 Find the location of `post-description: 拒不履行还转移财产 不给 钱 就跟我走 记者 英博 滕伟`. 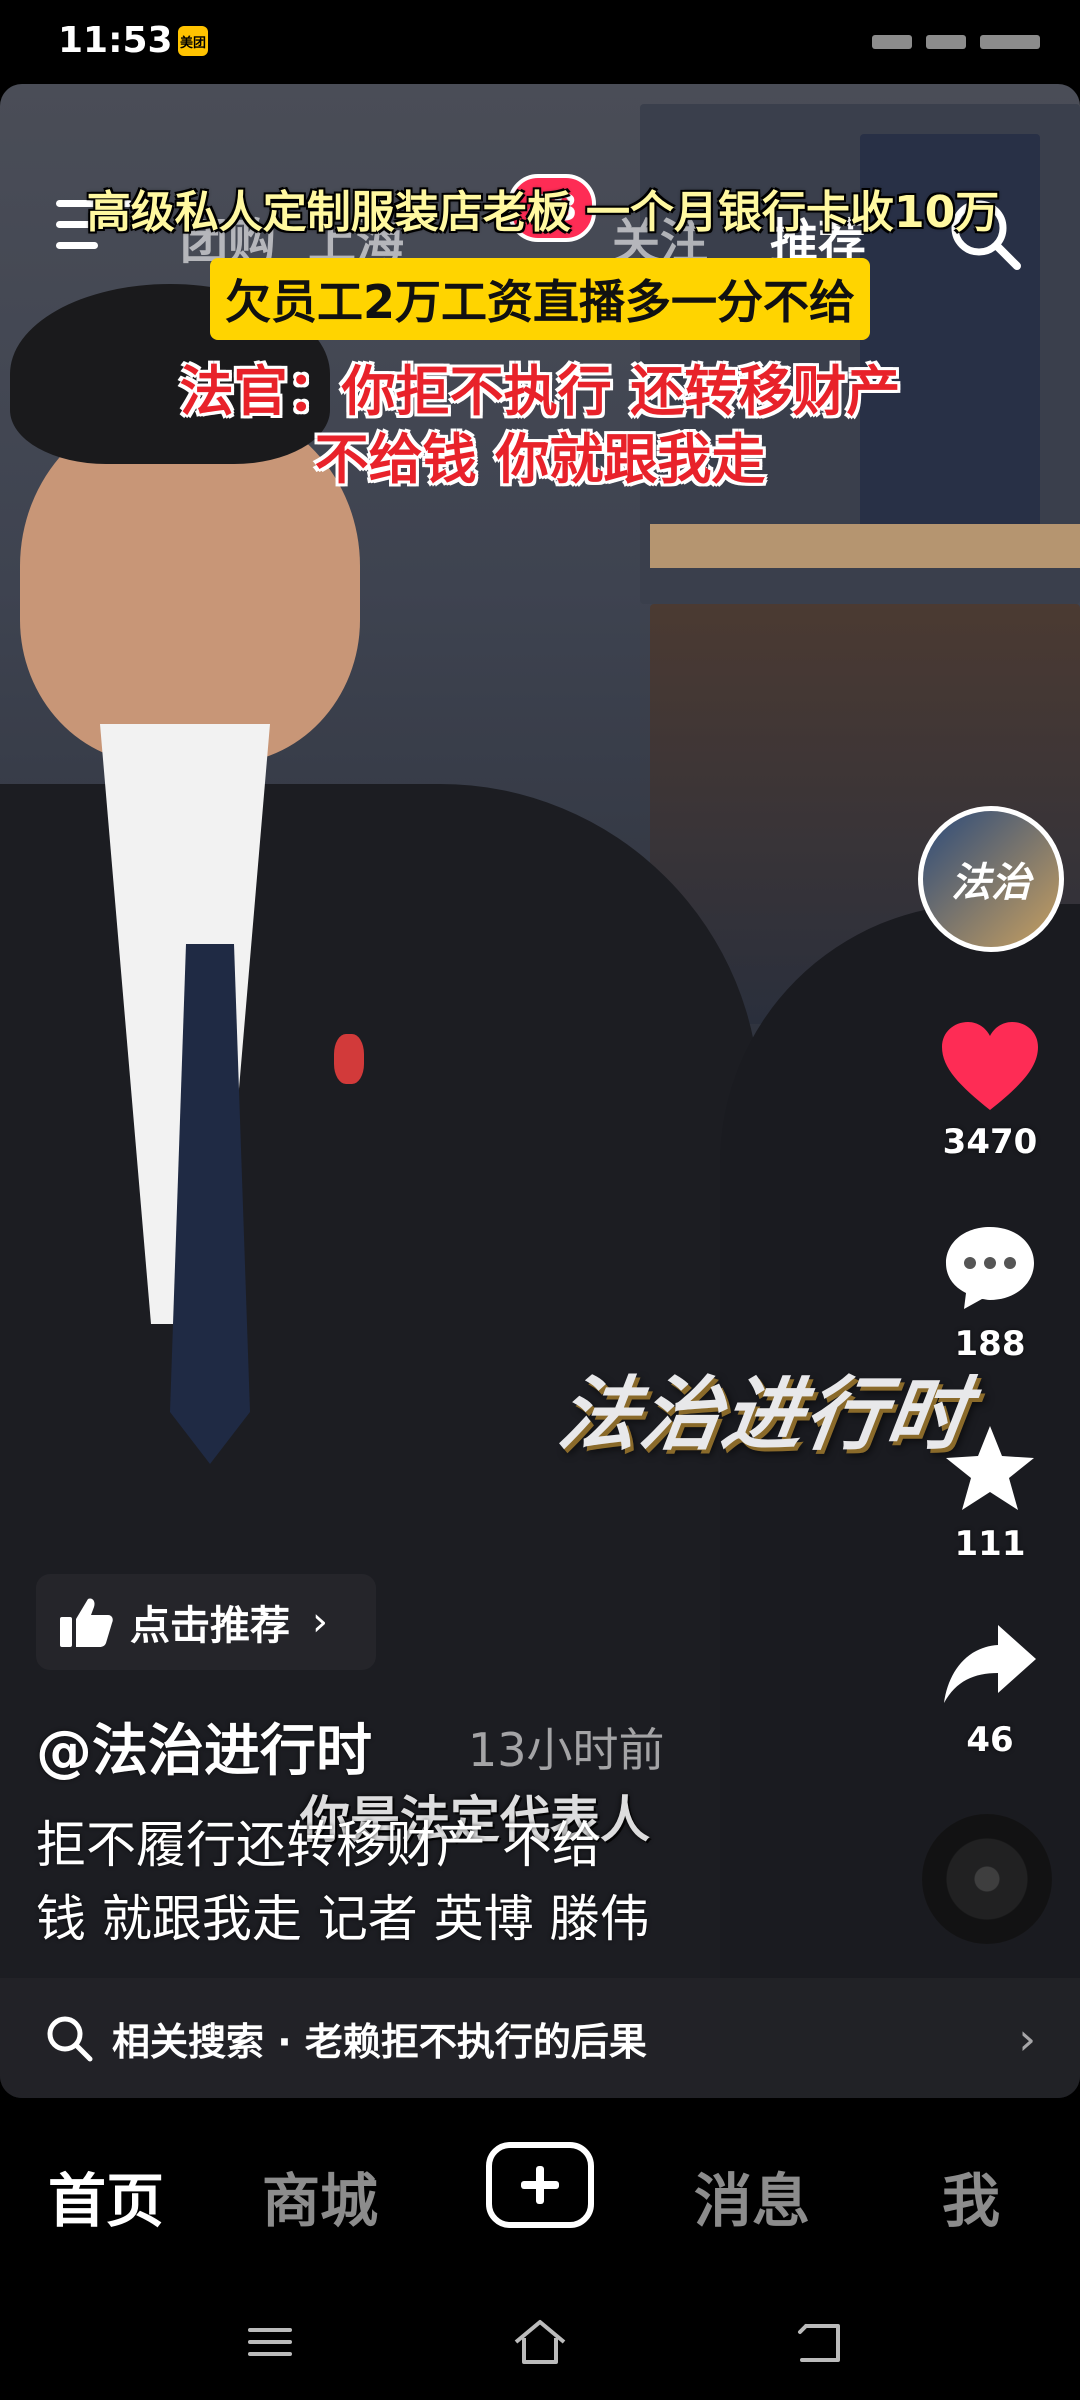

post-description: 拒不履行还转移财产 不给 钱 就跟我走 记者 英博 滕伟 is located at coordinates (426, 1882).